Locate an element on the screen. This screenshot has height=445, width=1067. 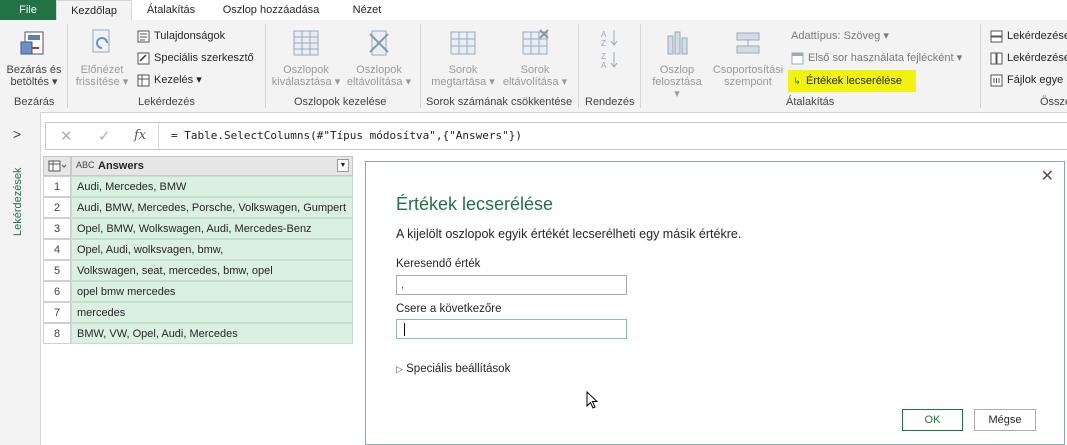
answers-cell: mercedes is located at coordinates (212, 312).